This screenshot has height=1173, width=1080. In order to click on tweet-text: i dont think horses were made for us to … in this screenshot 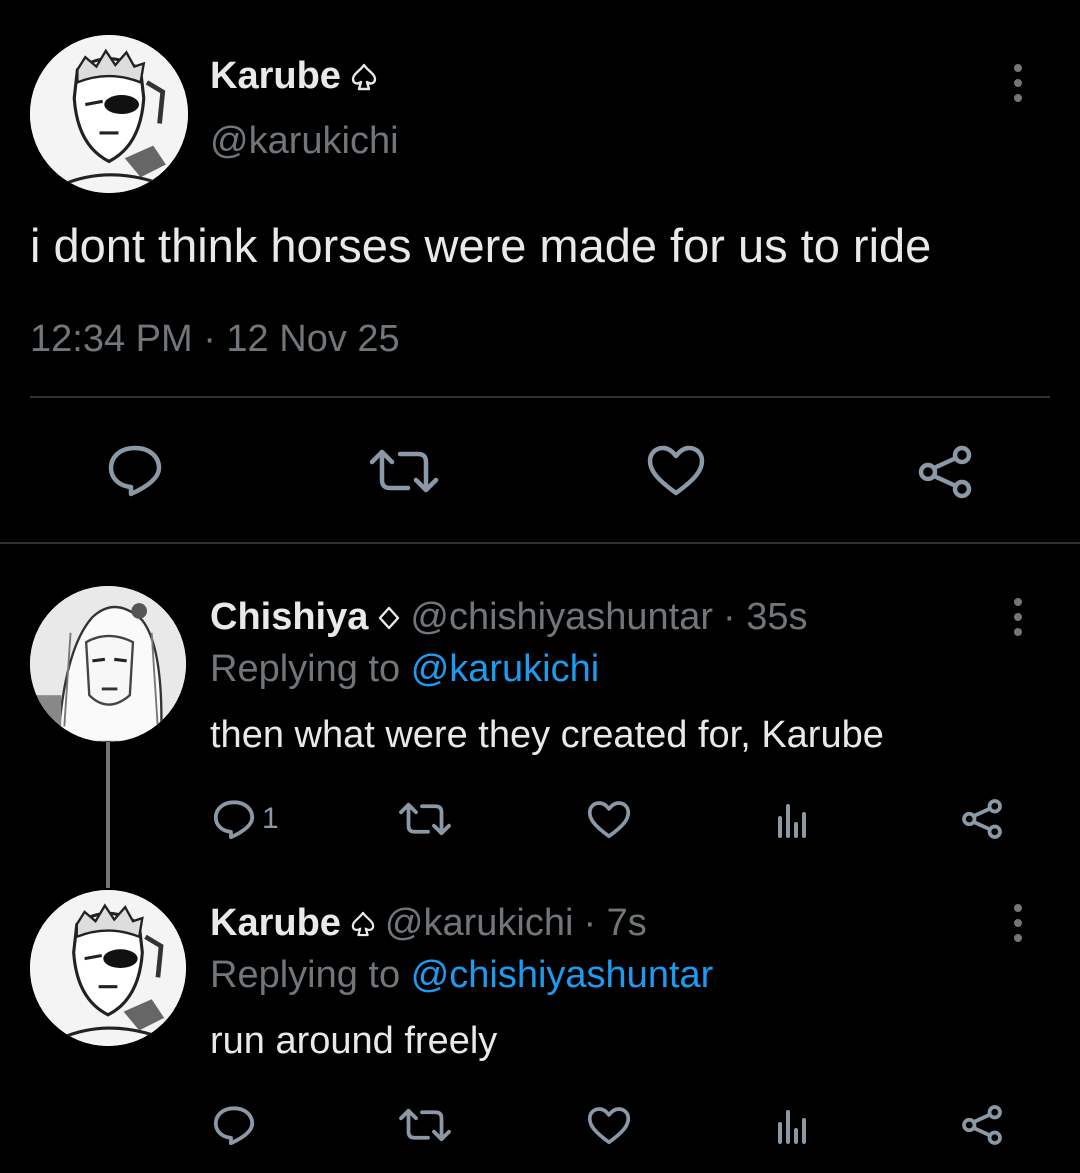, I will do `click(481, 245)`.